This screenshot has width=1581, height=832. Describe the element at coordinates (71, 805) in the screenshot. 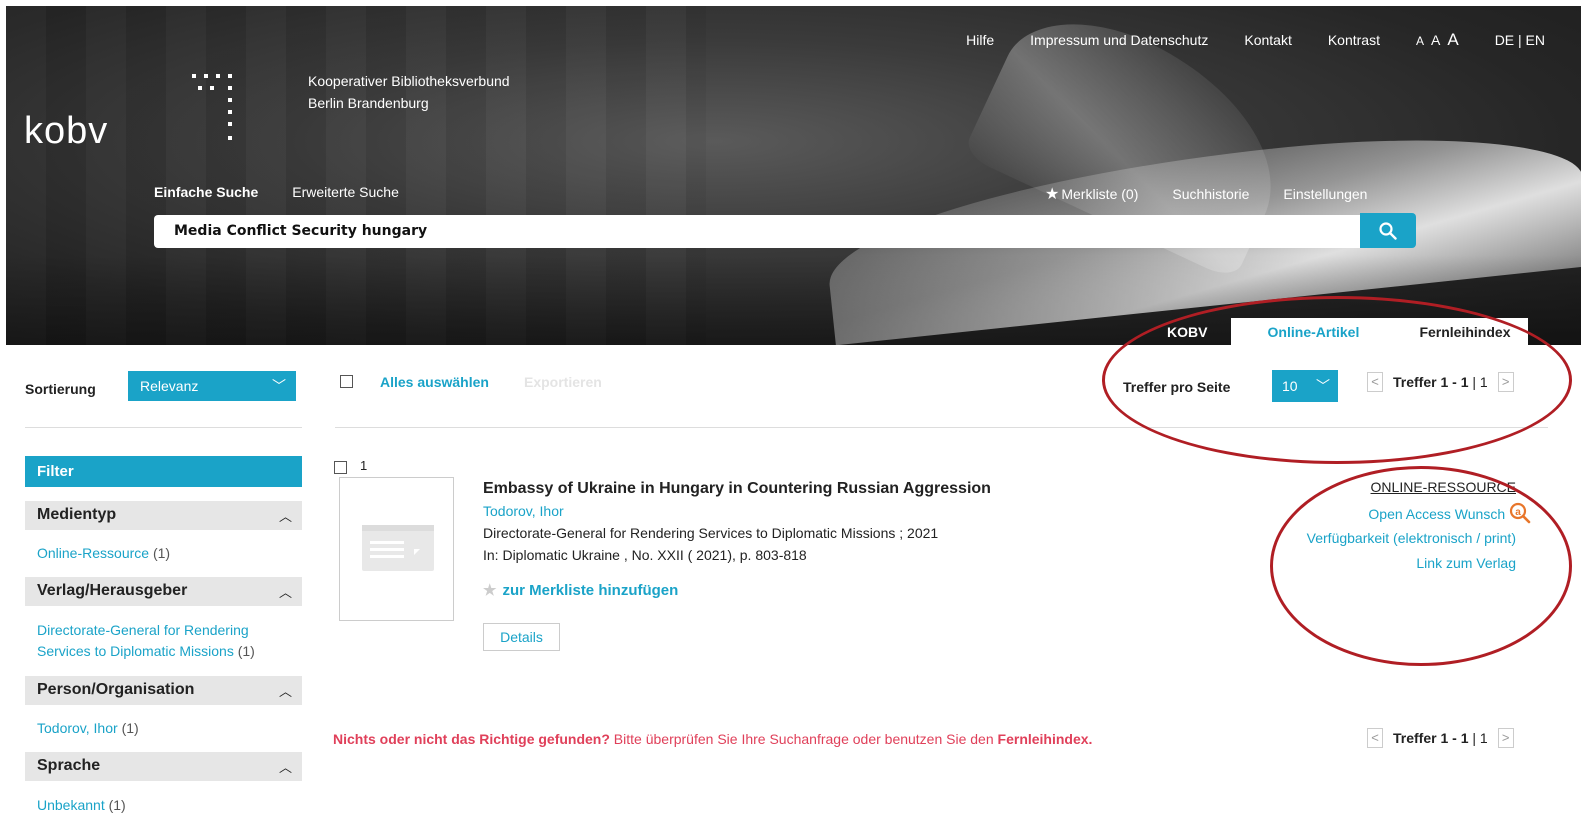

I see `facet-item-name: Unbekannt` at that location.